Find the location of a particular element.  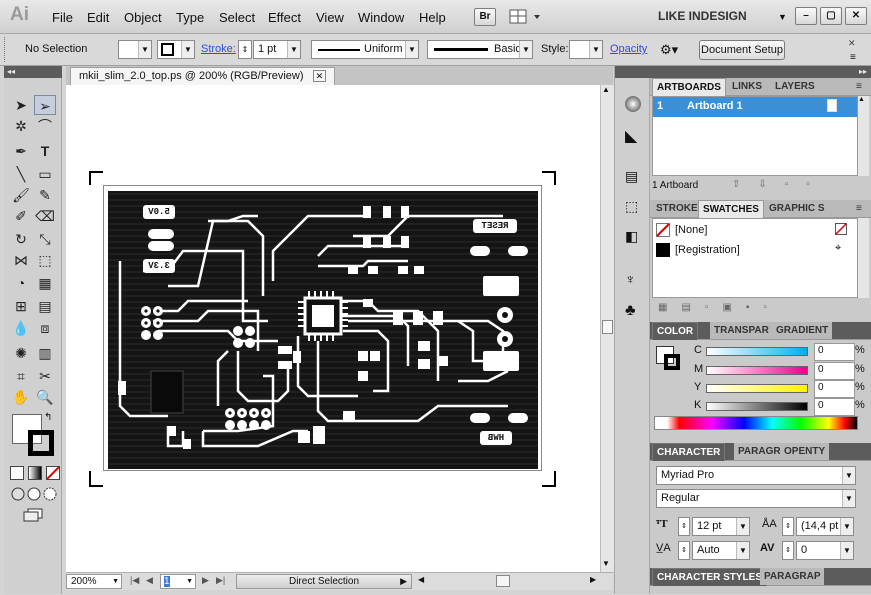

last-artboard-icon: ▶| is located at coordinates (220, 580).